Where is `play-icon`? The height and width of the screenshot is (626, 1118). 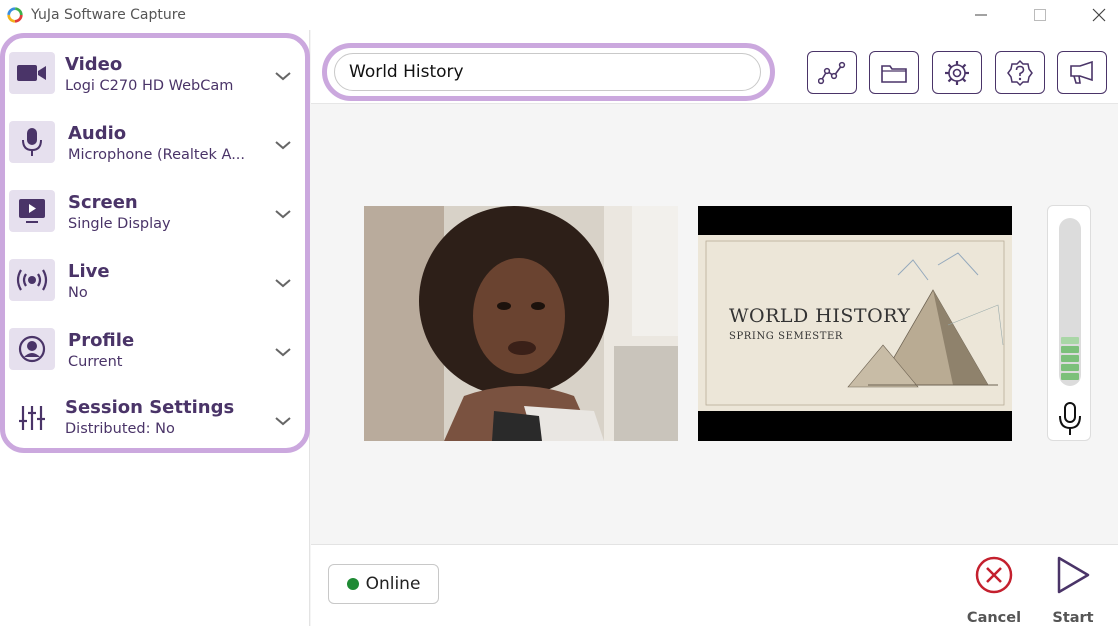
play-icon is located at coordinates (1073, 575).